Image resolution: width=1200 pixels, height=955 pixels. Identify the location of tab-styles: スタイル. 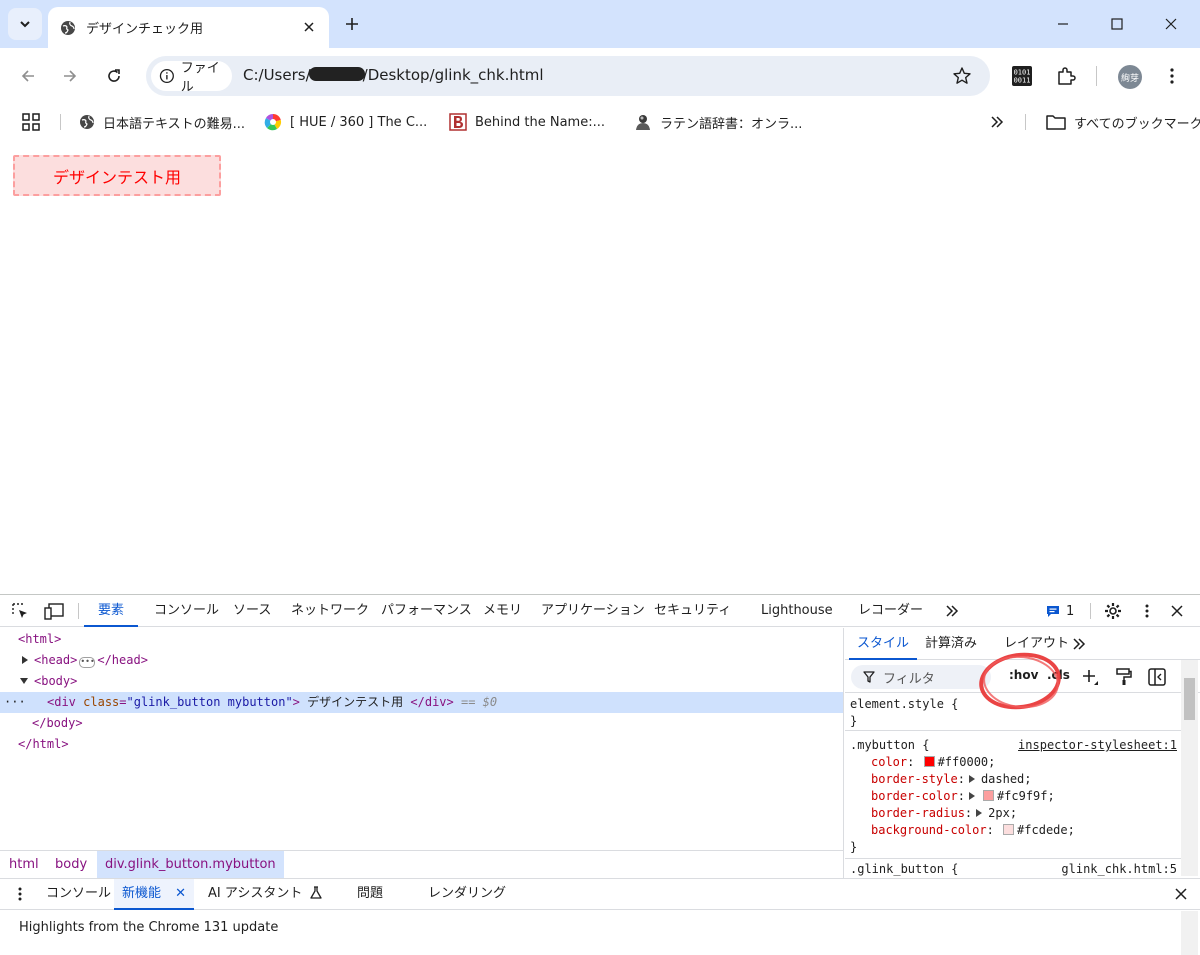
(883, 644).